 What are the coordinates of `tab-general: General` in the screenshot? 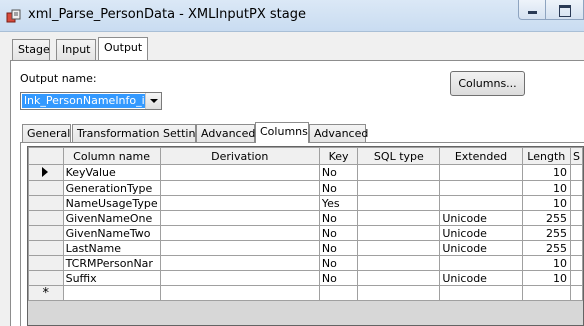 It's located at (46, 133).